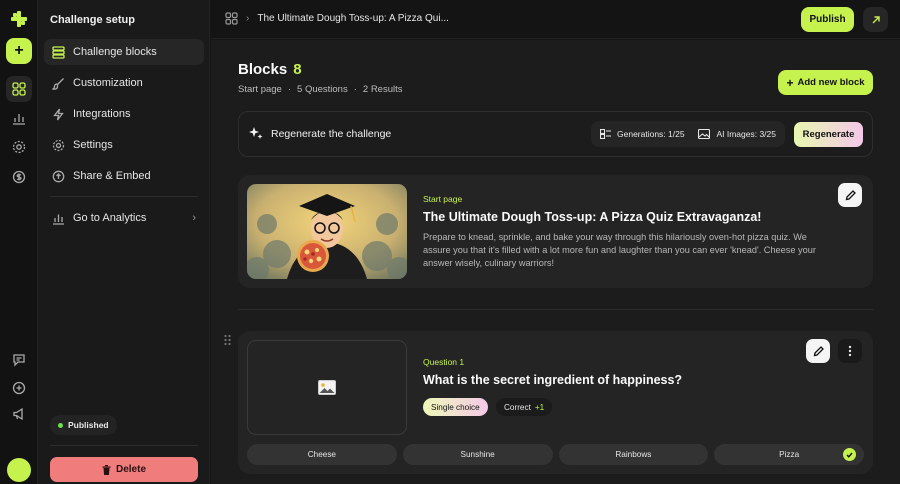  I want to click on delete-label: Delete, so click(130, 469).